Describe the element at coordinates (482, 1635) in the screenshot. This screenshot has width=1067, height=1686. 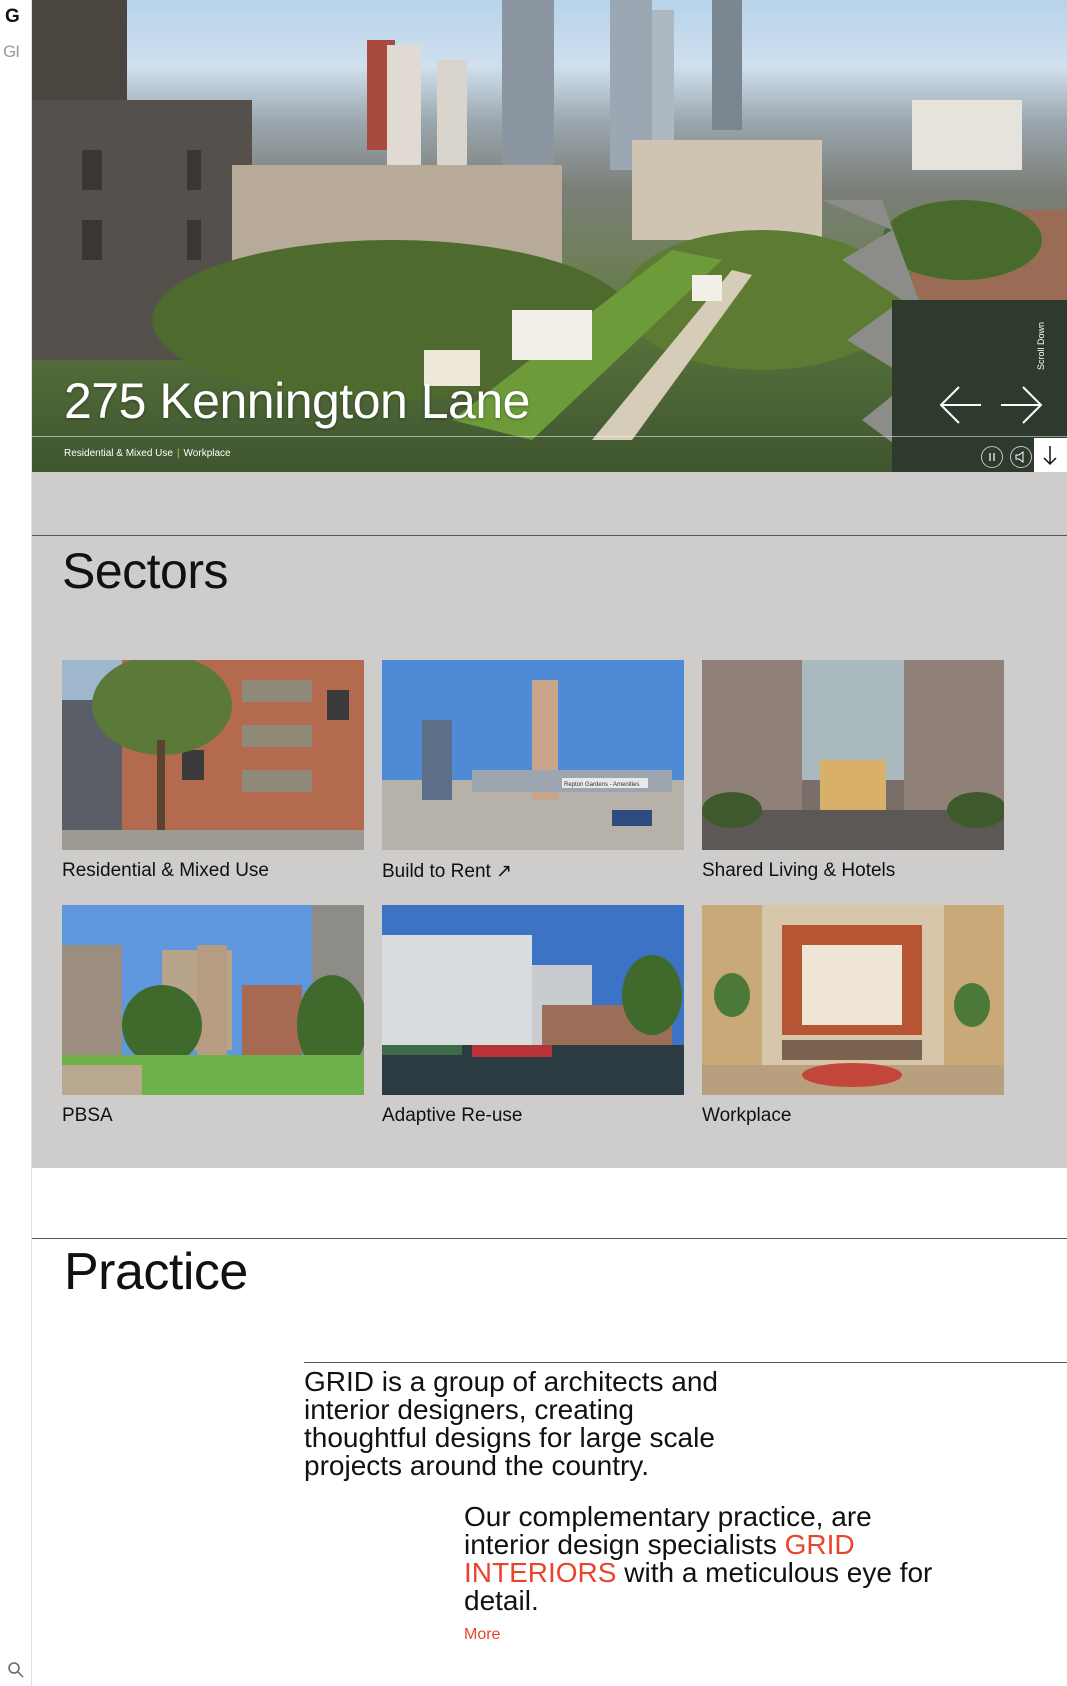
I see `more-link: More` at that location.